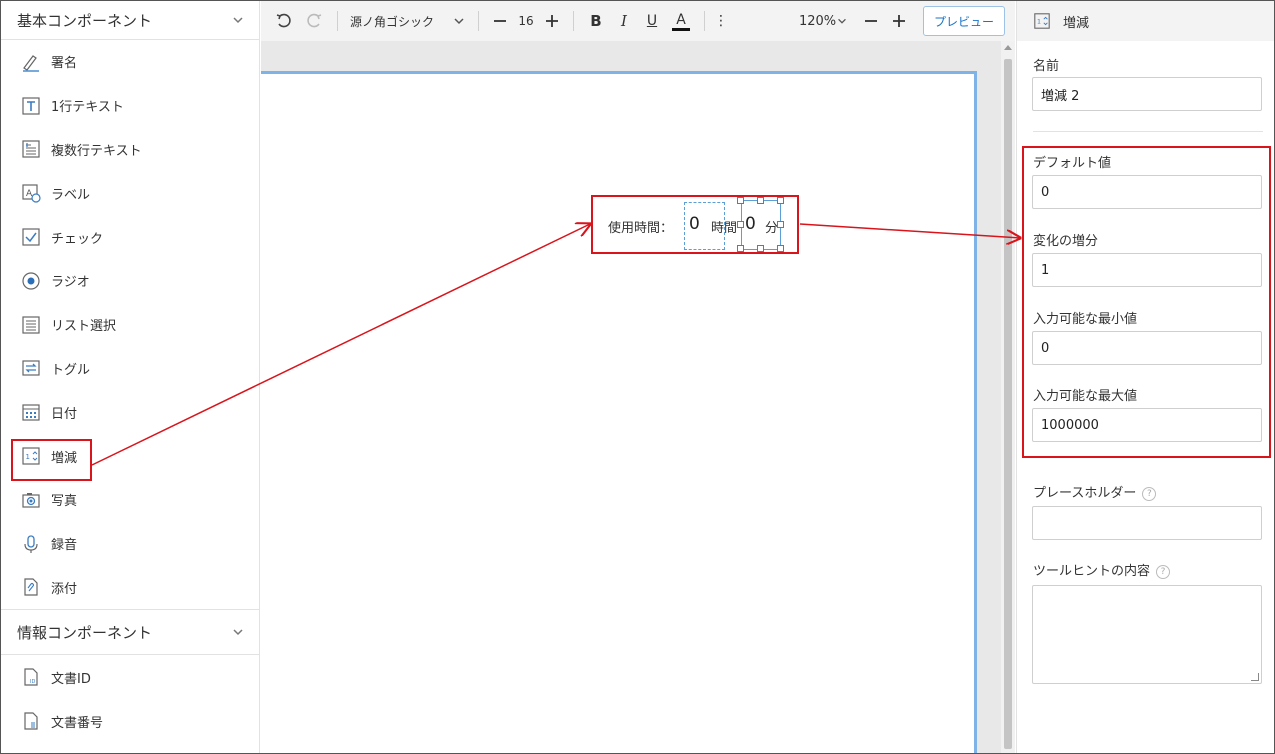 The height and width of the screenshot is (754, 1275). What do you see at coordinates (64, 589) in the screenshot?
I see `sidebar-item-label: 添付` at bounding box center [64, 589].